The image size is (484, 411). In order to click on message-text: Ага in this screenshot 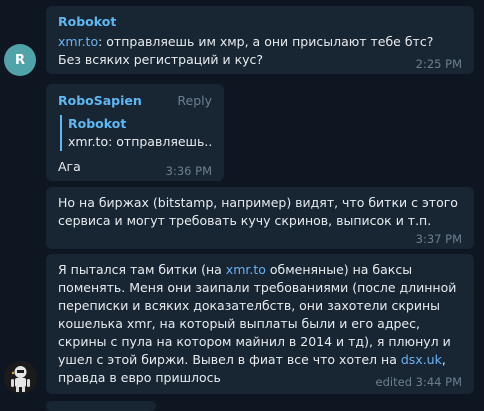, I will do `click(69, 166)`.